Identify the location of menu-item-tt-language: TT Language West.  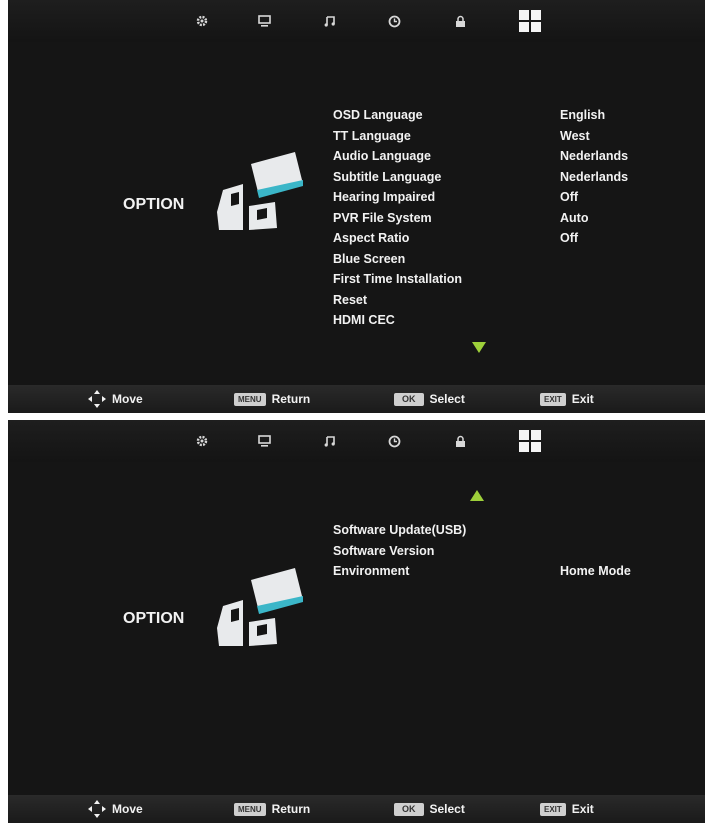
(513, 136).